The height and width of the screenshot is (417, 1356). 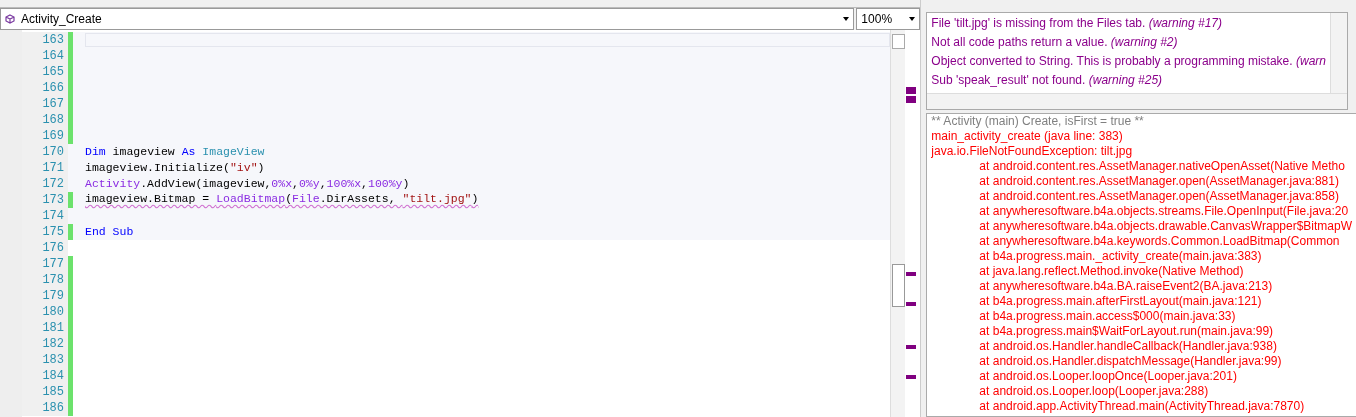 What do you see at coordinates (1107, 376) in the screenshot?
I see `log-line: at android.os.Looper.loopOnce(Looper.java:201)` at bounding box center [1107, 376].